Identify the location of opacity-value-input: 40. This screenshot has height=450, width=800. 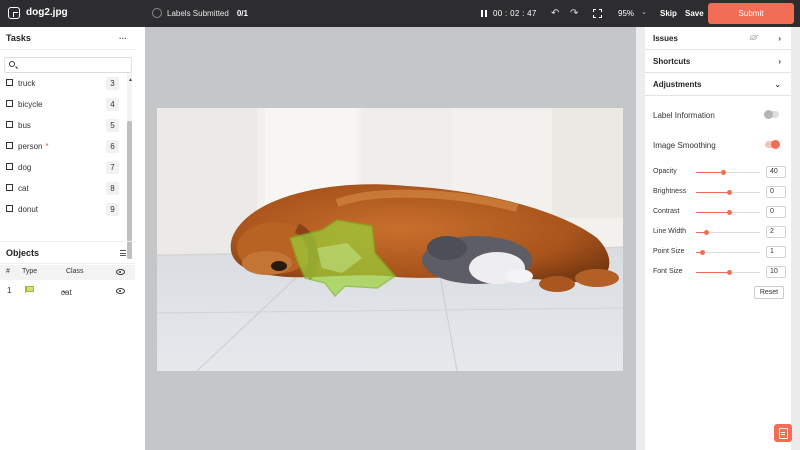
(776, 172).